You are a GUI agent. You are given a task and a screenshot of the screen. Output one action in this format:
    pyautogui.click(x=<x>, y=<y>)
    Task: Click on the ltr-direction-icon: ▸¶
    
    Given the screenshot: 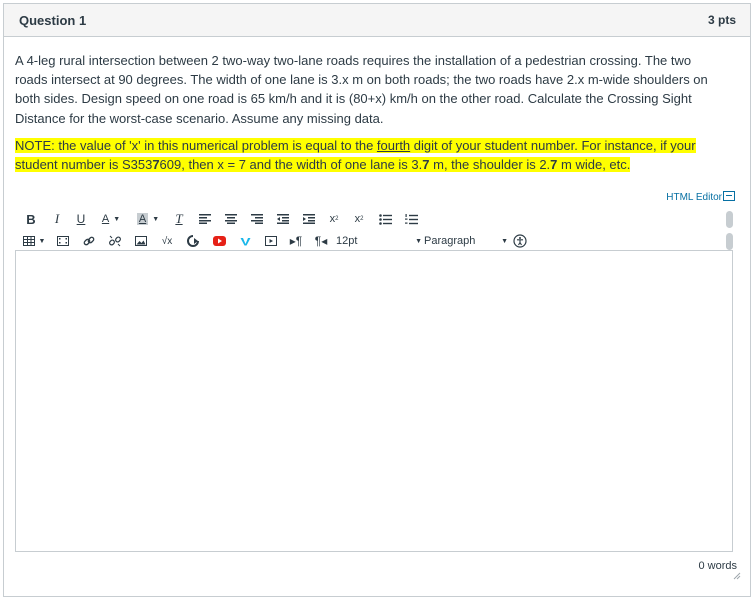 What is the action you would take?
    pyautogui.click(x=296, y=241)
    